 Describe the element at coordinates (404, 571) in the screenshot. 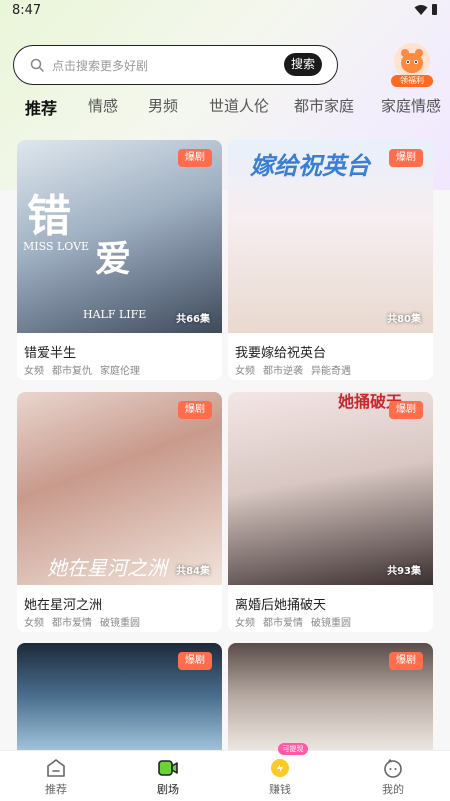

I see `episode-count: 共93集` at that location.